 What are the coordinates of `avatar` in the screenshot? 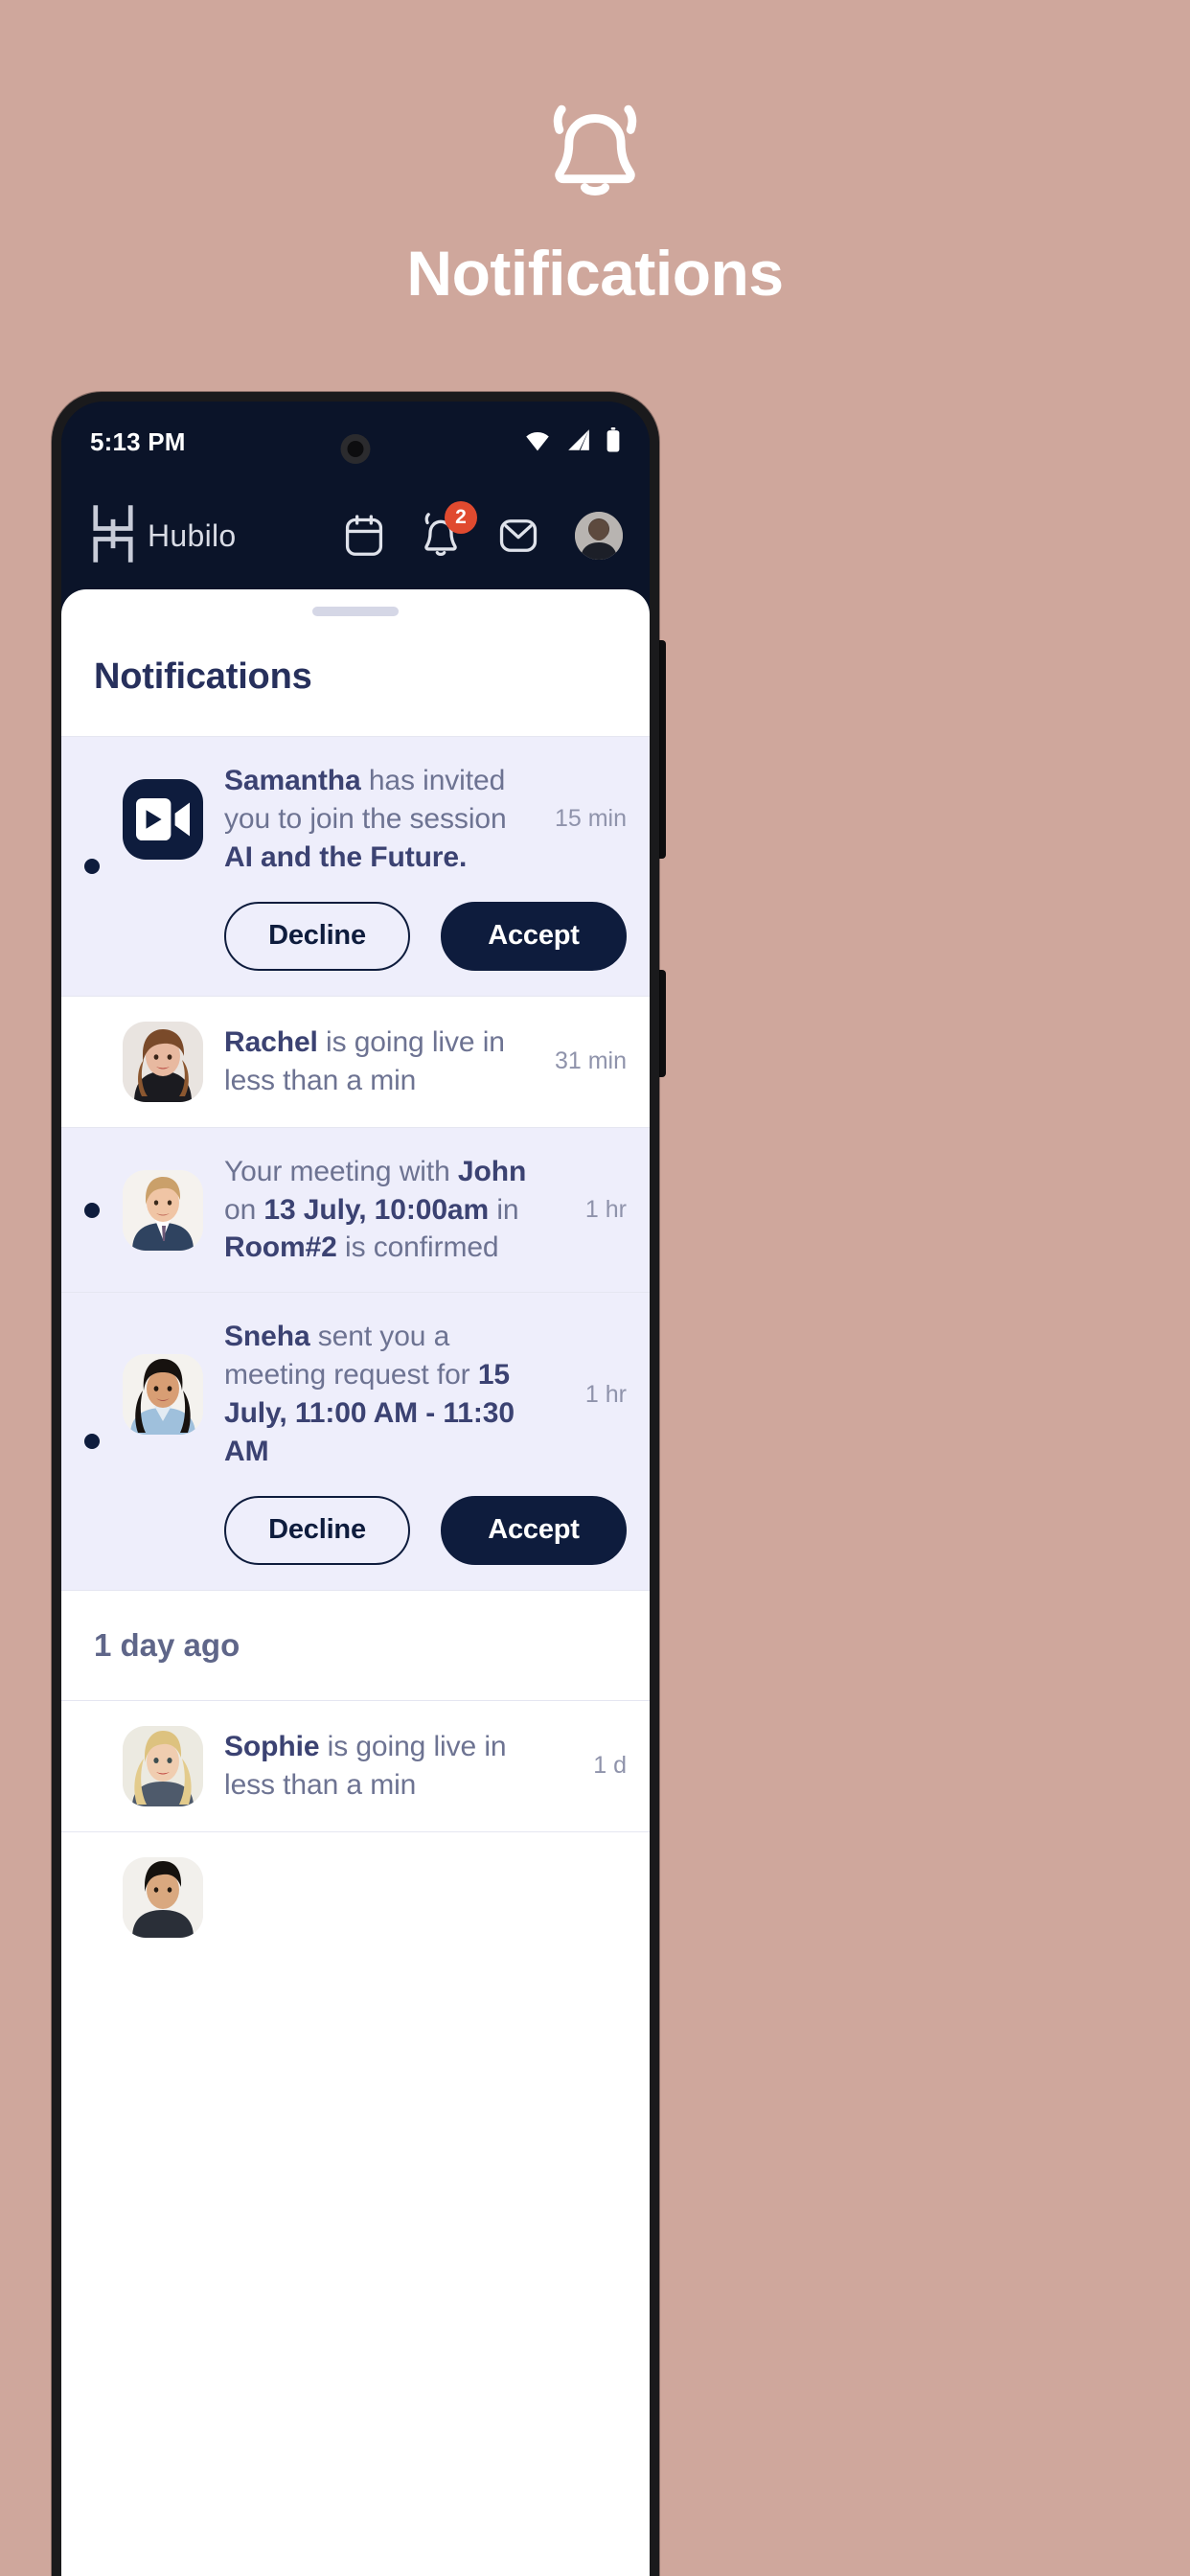 It's located at (599, 536).